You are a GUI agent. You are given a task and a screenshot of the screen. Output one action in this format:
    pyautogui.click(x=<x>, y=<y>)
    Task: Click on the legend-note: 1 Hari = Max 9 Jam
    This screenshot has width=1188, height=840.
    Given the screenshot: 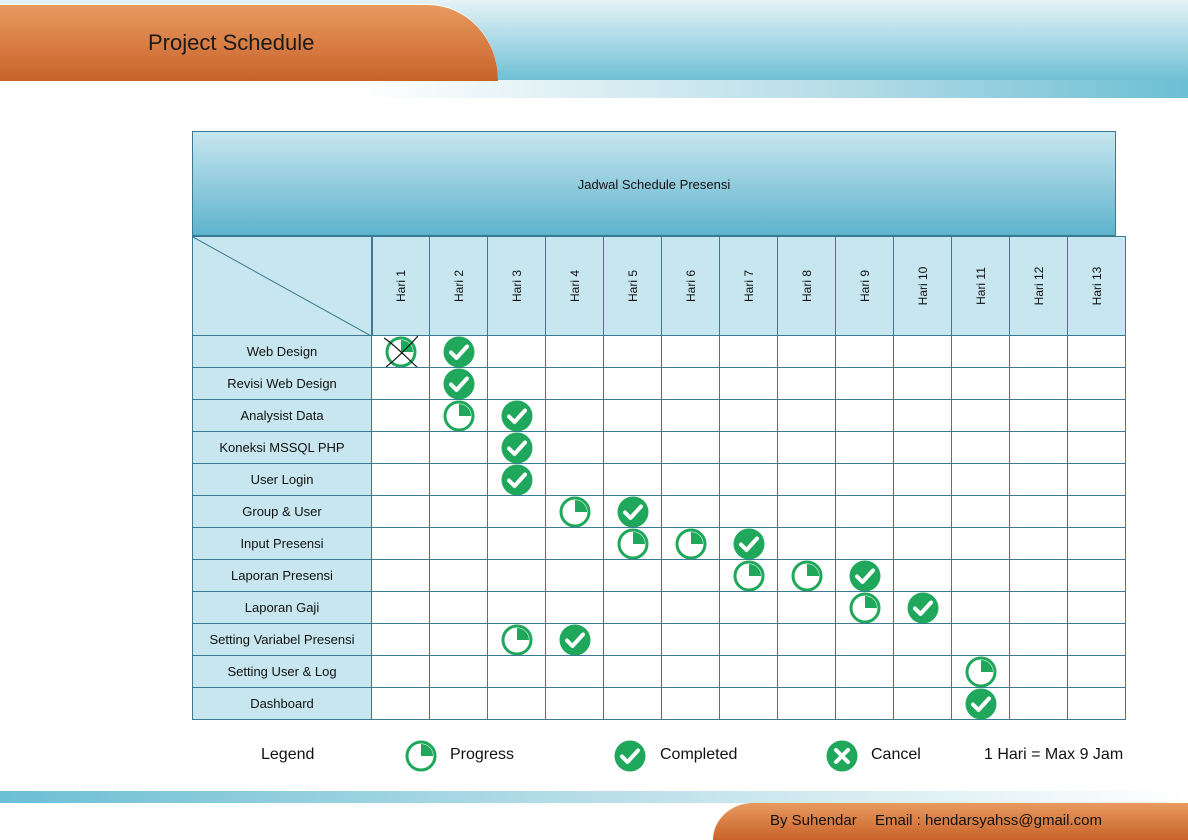 What is the action you would take?
    pyautogui.click(x=1054, y=754)
    